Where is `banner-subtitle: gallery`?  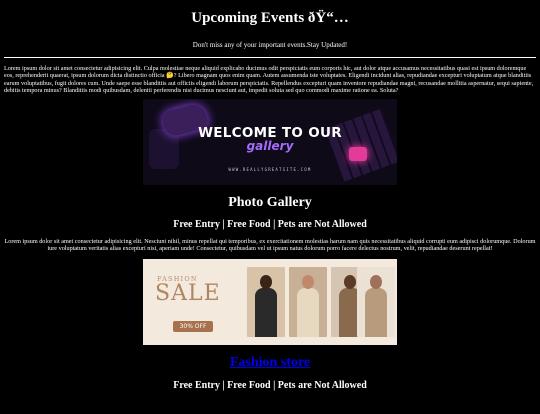 banner-subtitle: gallery is located at coordinates (270, 145).